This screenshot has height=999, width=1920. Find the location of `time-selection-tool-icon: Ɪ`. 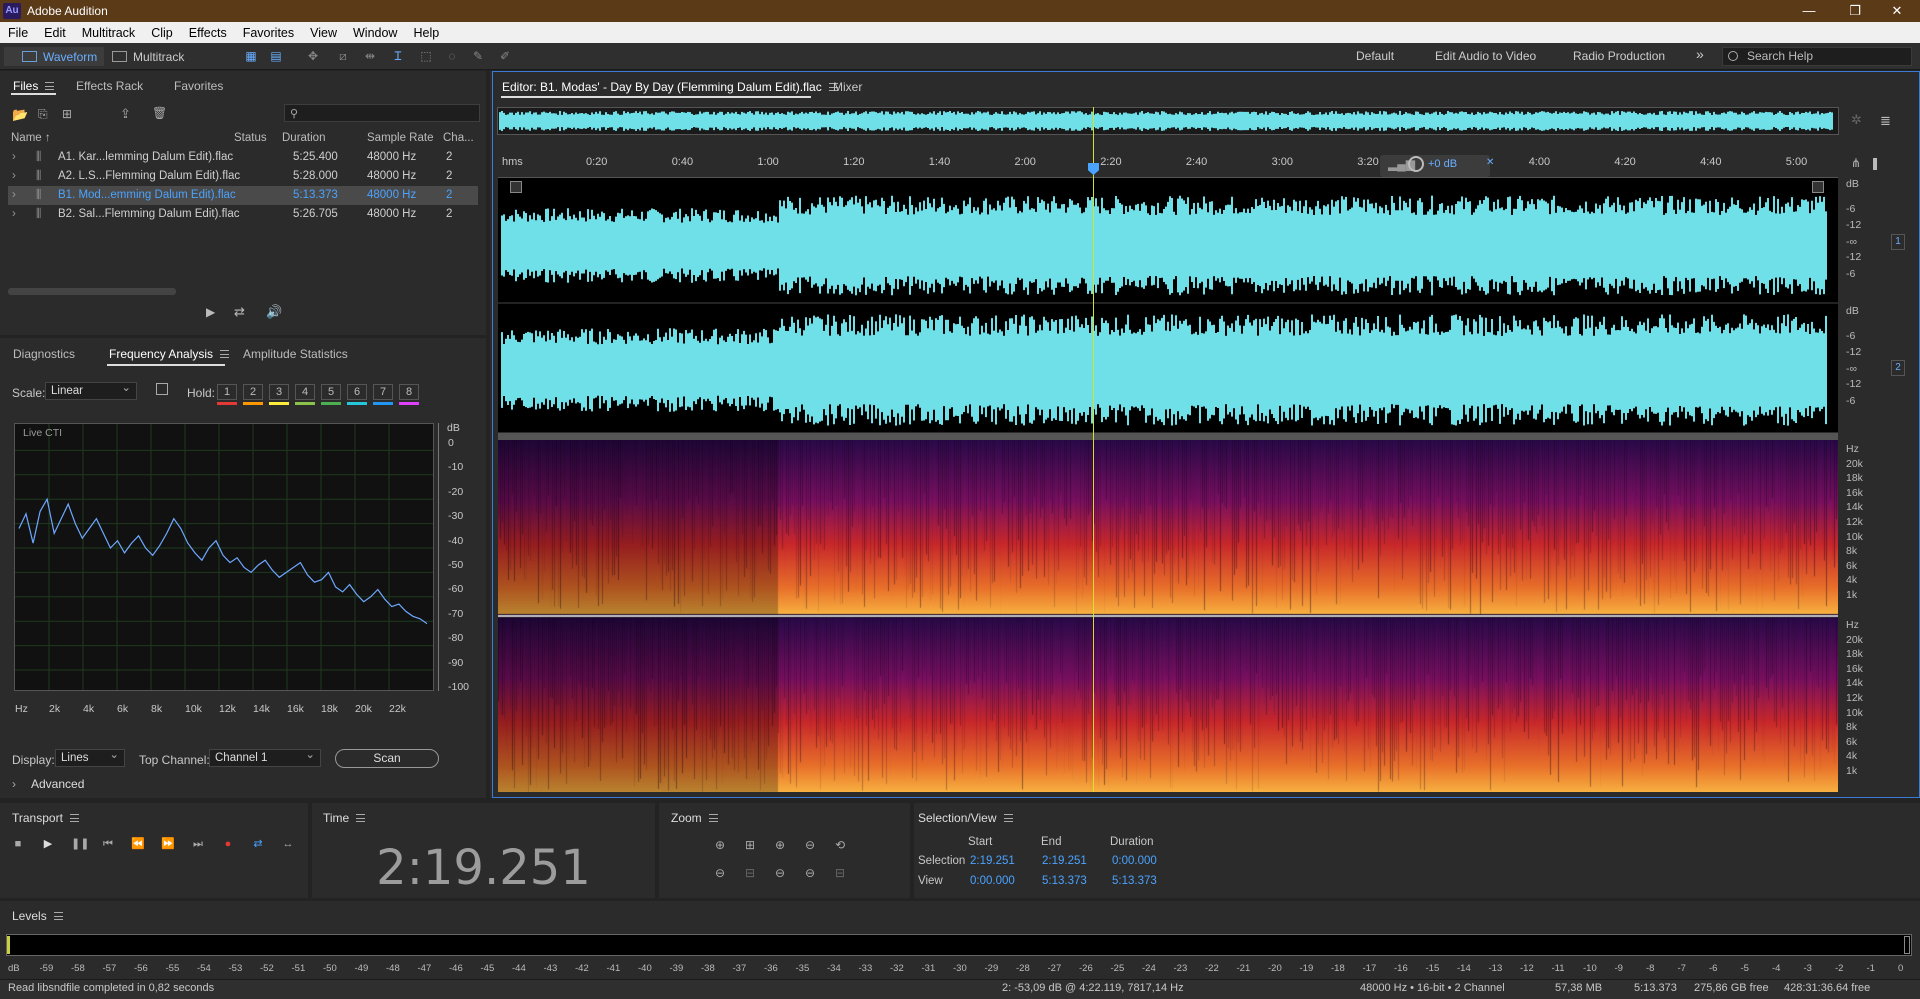

time-selection-tool-icon: Ɪ is located at coordinates (398, 56).